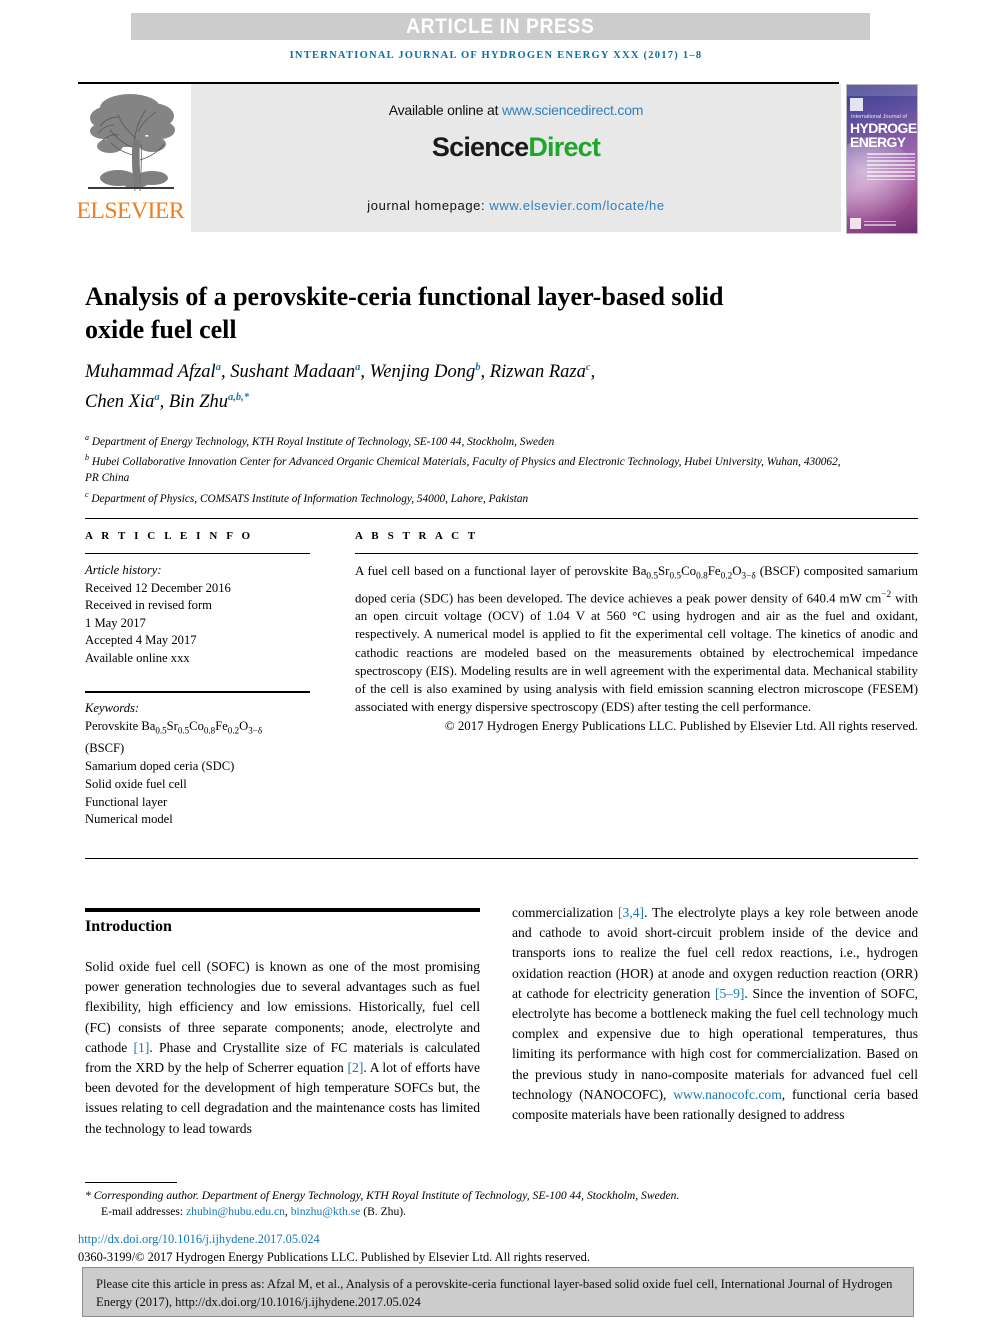 This screenshot has width=992, height=1323. What do you see at coordinates (572, 110) in the screenshot?
I see `sciencedirect-link: www.sciencedirect.com` at bounding box center [572, 110].